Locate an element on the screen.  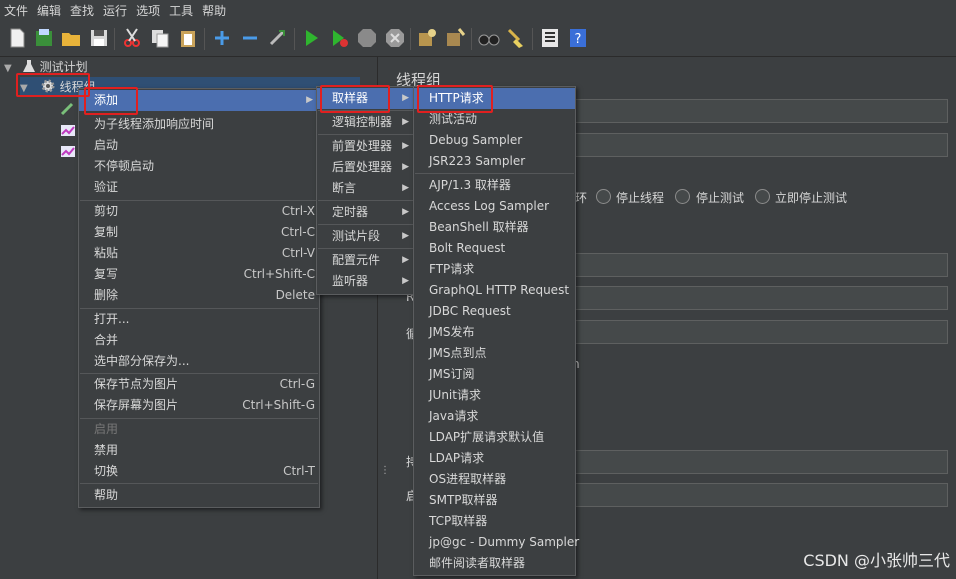
menu-item-help: 帮助 is located at coordinates (199, 495).